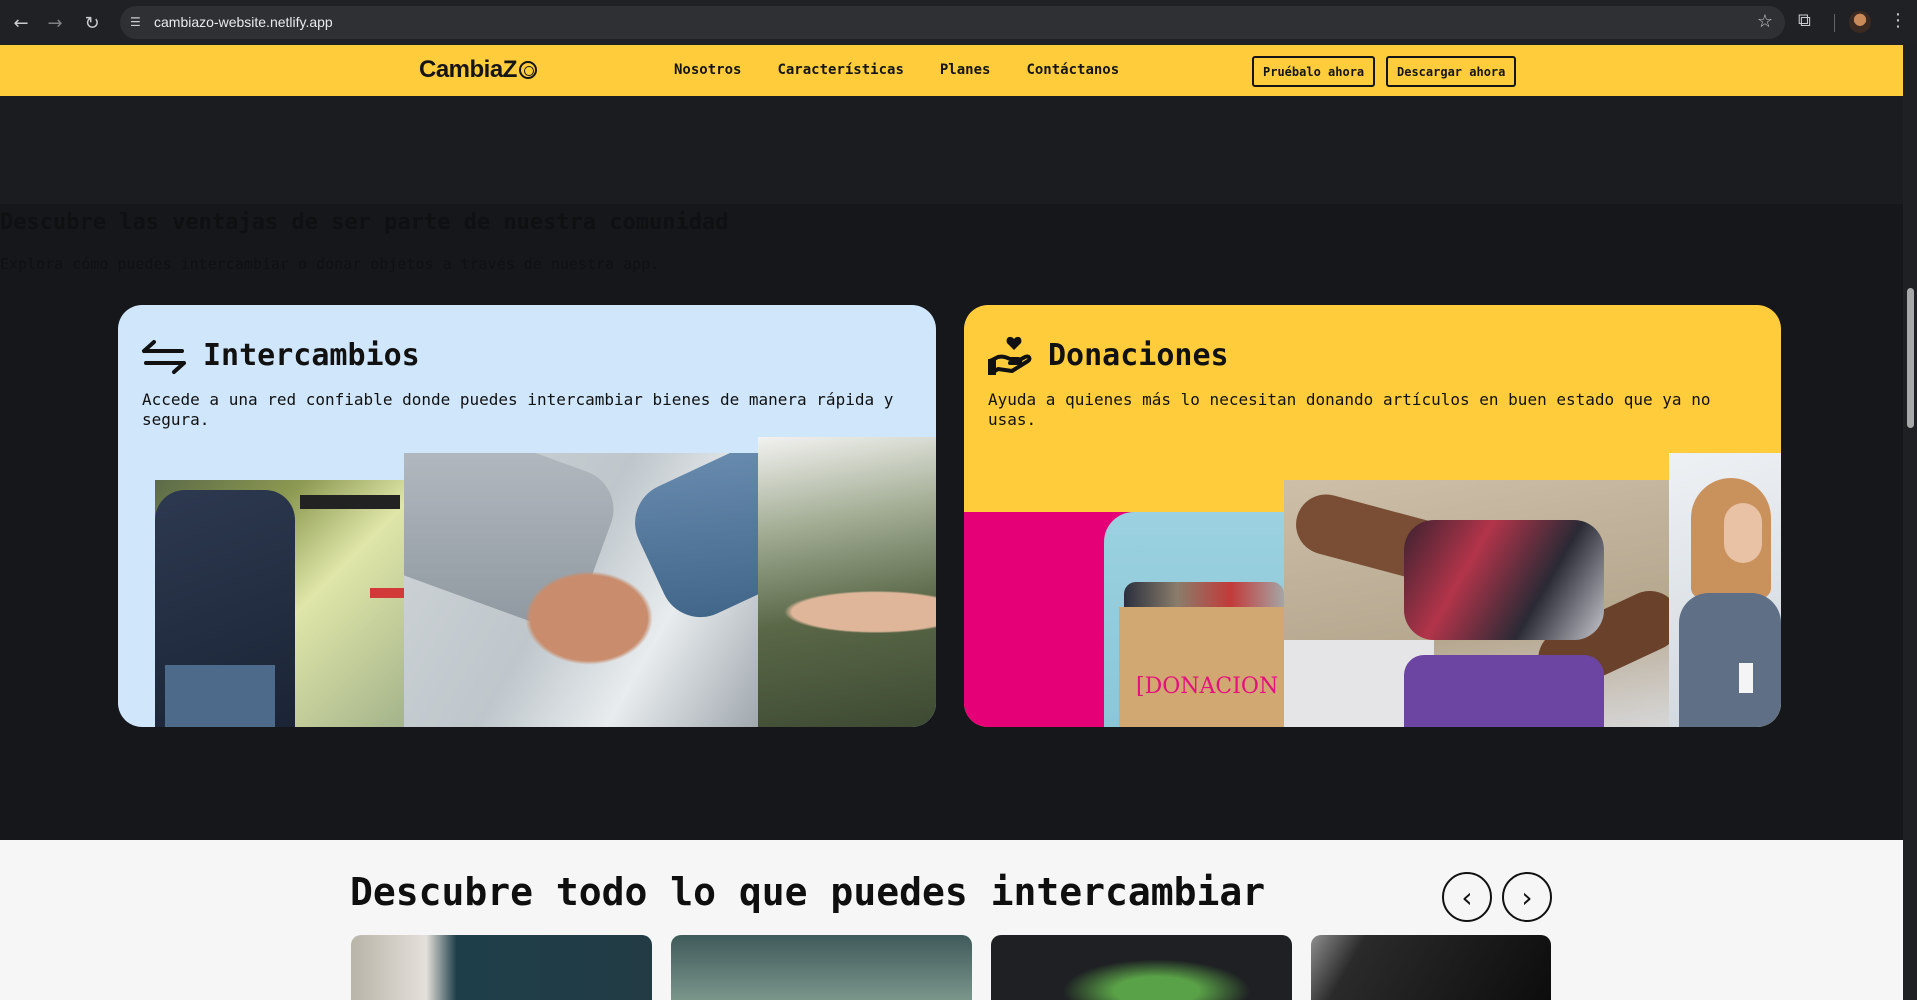  Describe the element at coordinates (138, 22) in the screenshot. I see `tune-icon: ☰` at that location.